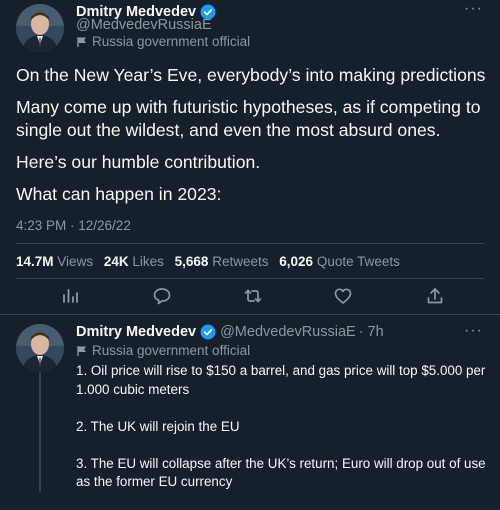 This screenshot has height=510, width=500. What do you see at coordinates (343, 296) in the screenshot?
I see `like-icon` at bounding box center [343, 296].